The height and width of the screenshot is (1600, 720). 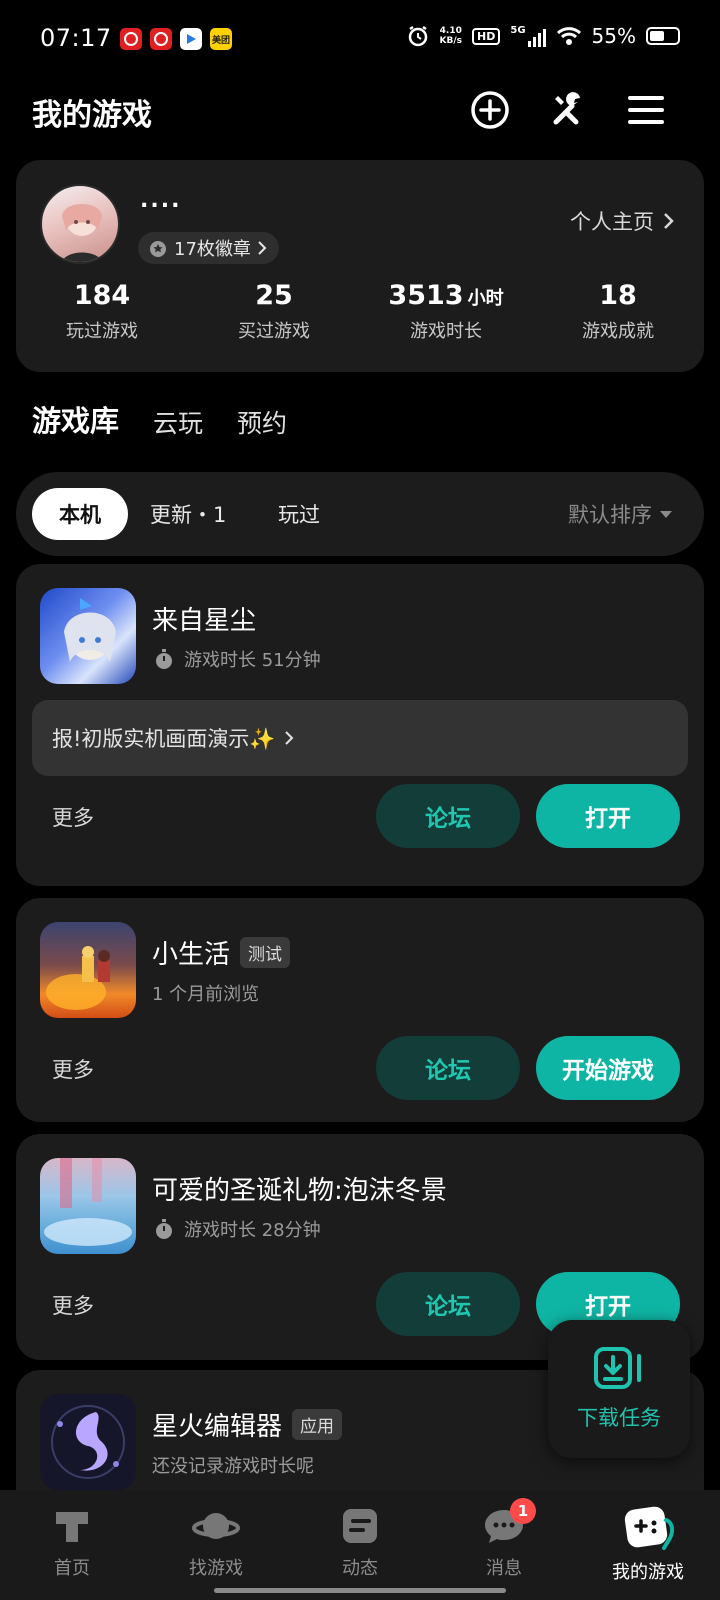 What do you see at coordinates (299, 1191) in the screenshot?
I see `game-title: 可爱的圣诞礼物:泡沫冬景` at bounding box center [299, 1191].